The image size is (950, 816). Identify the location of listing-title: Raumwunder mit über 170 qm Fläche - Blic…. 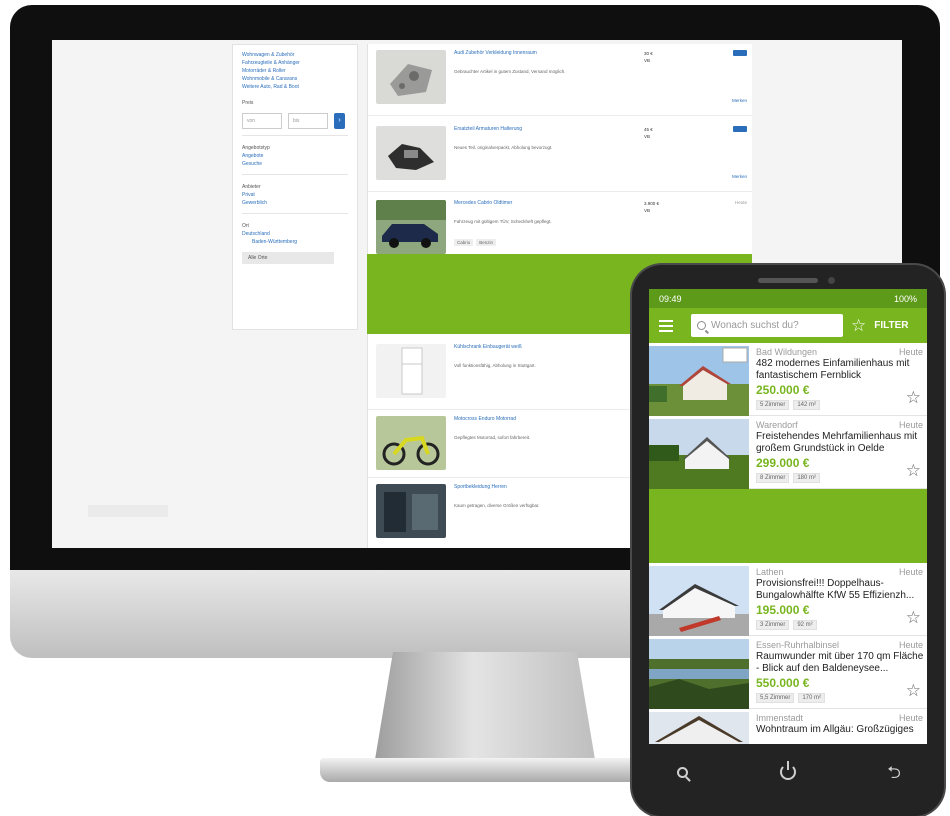
(840, 663).